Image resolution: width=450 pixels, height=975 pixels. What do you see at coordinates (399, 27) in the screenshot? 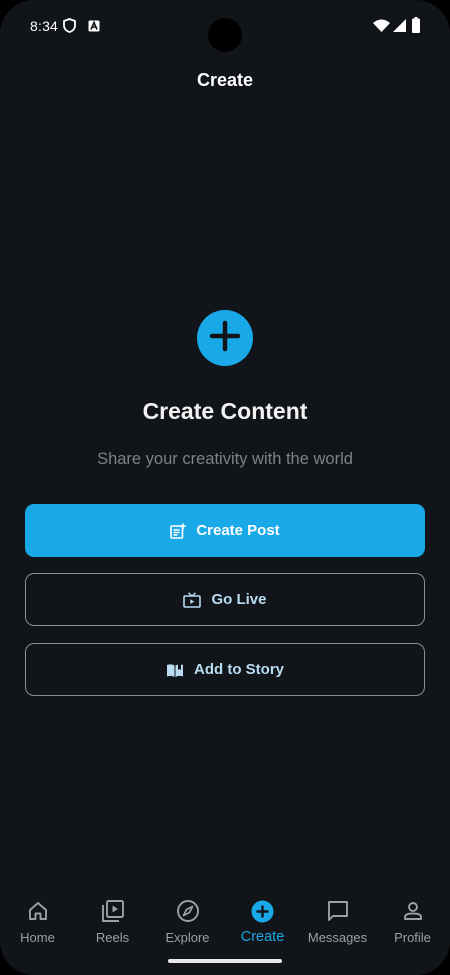
I see `cellular-signal-icon` at bounding box center [399, 27].